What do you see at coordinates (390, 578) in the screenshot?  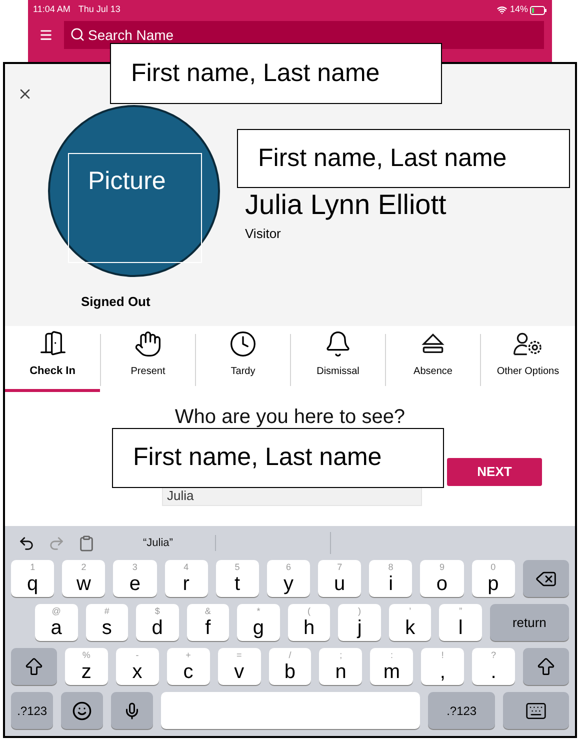 I see `keyboard-key: 8 i` at bounding box center [390, 578].